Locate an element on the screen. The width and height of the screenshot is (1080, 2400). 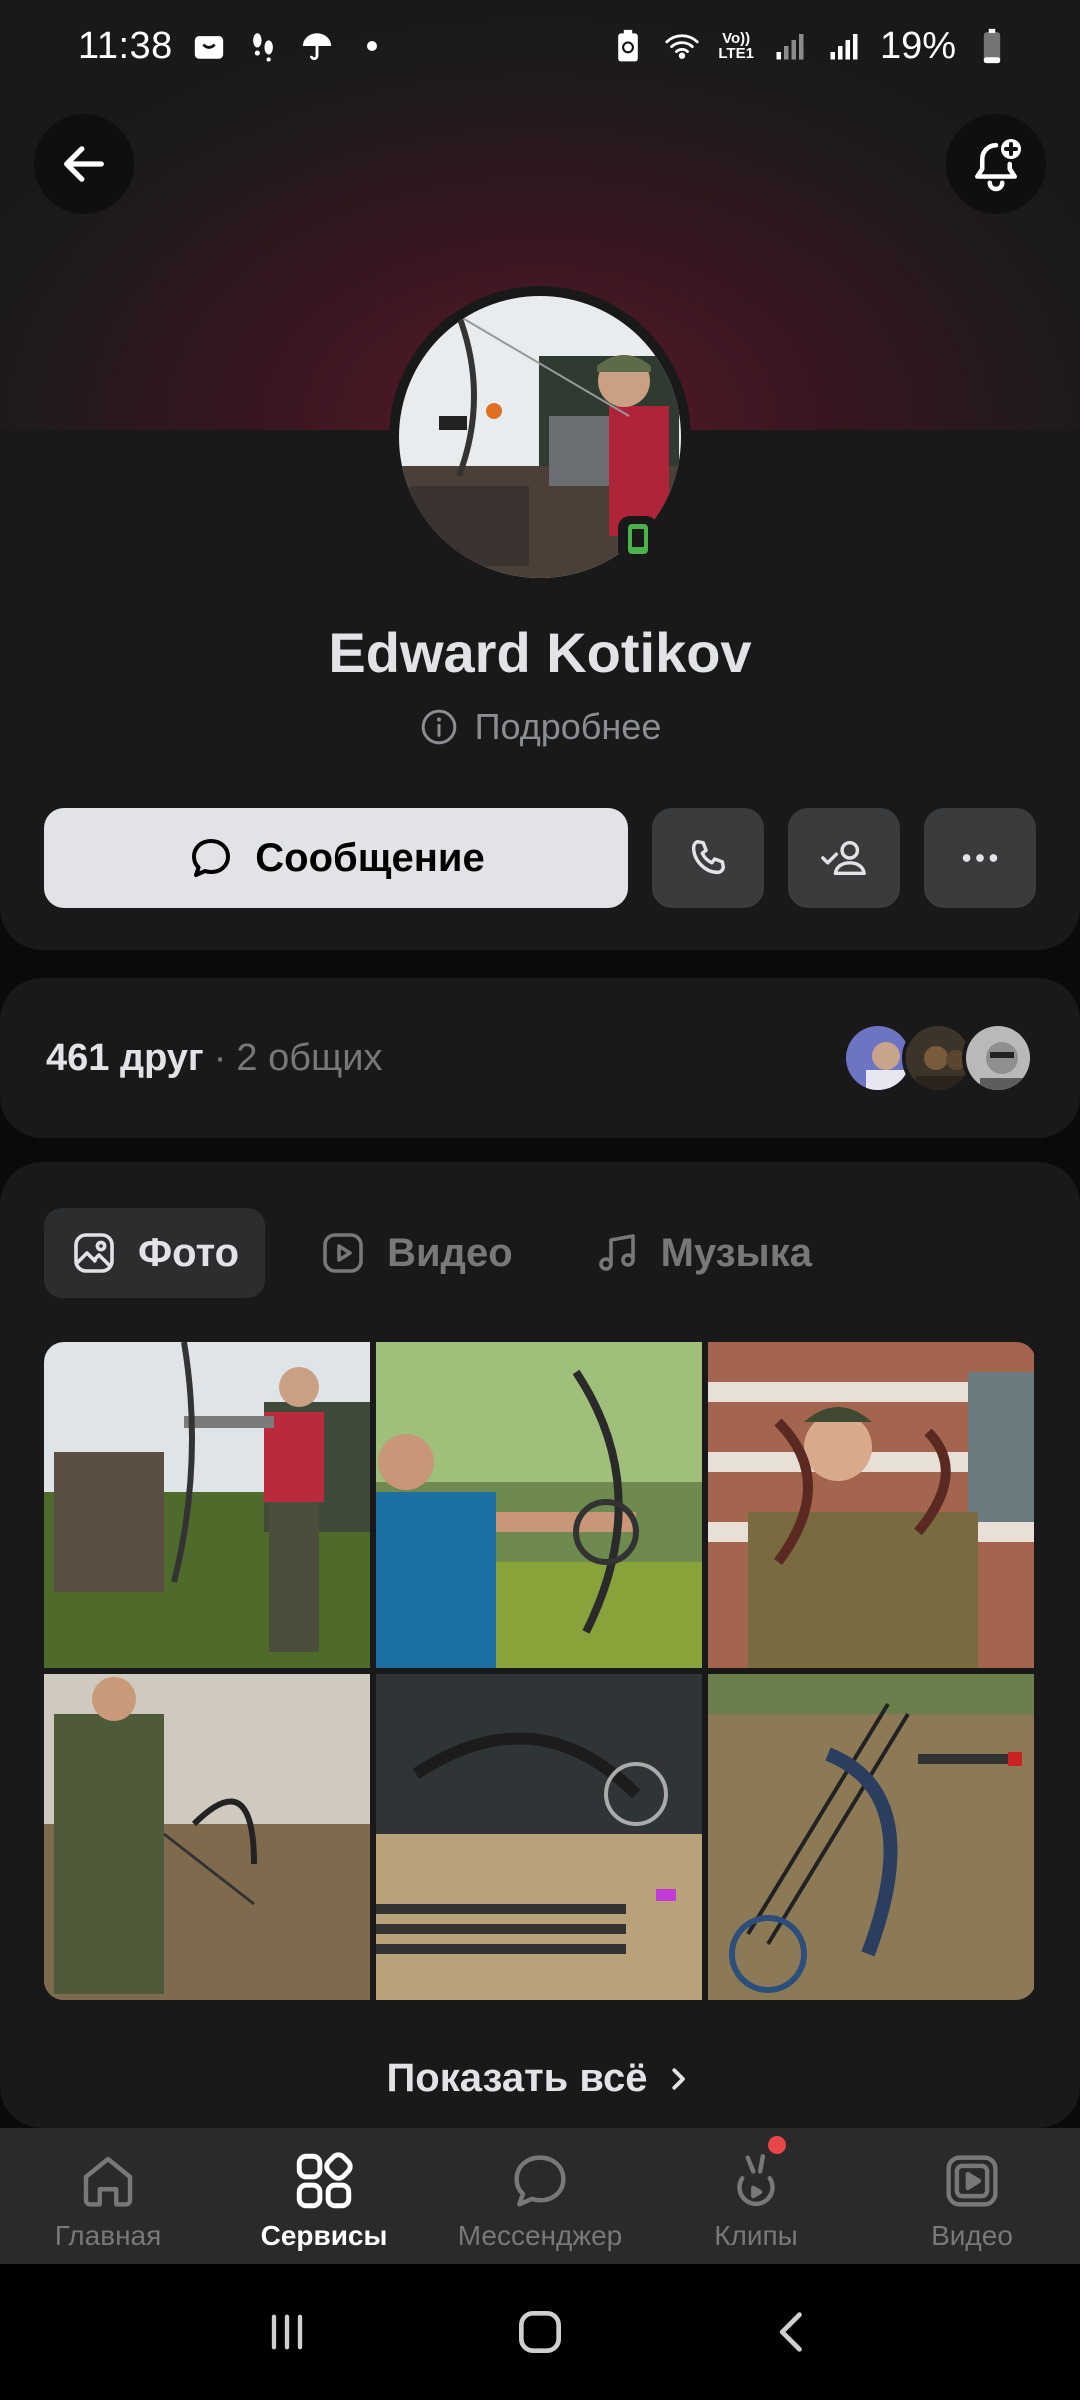
phone-icon is located at coordinates (708, 857).